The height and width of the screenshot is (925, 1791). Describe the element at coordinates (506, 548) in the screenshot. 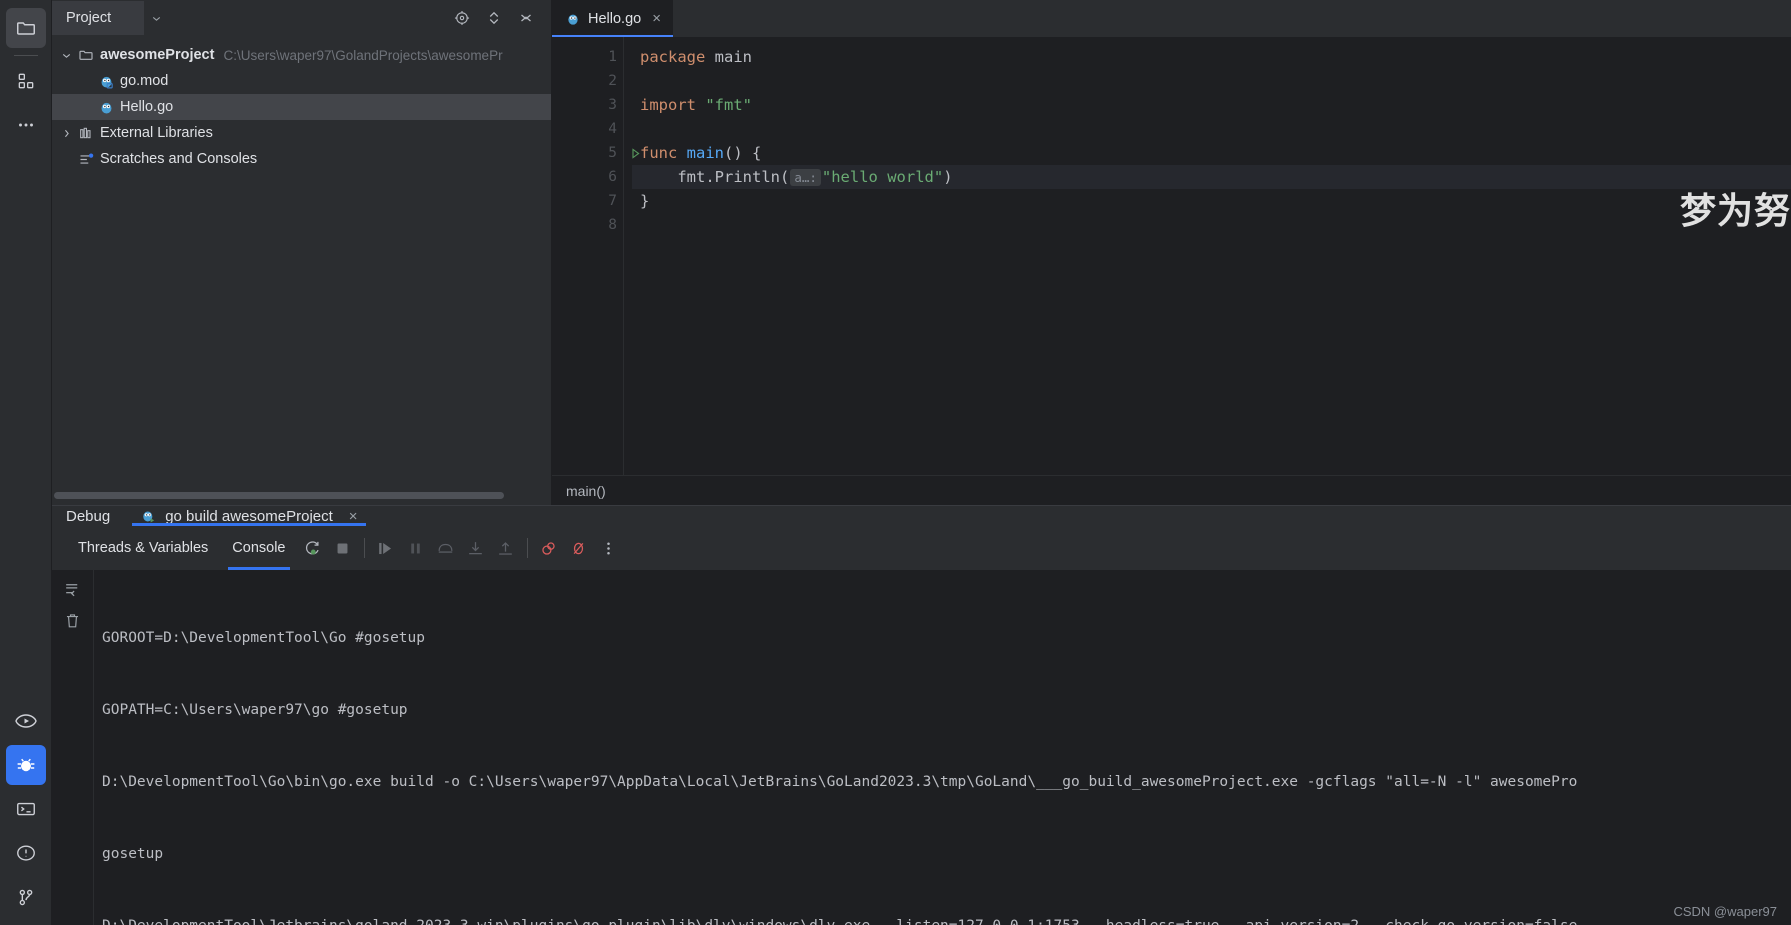

I see `step-out-icon` at that location.